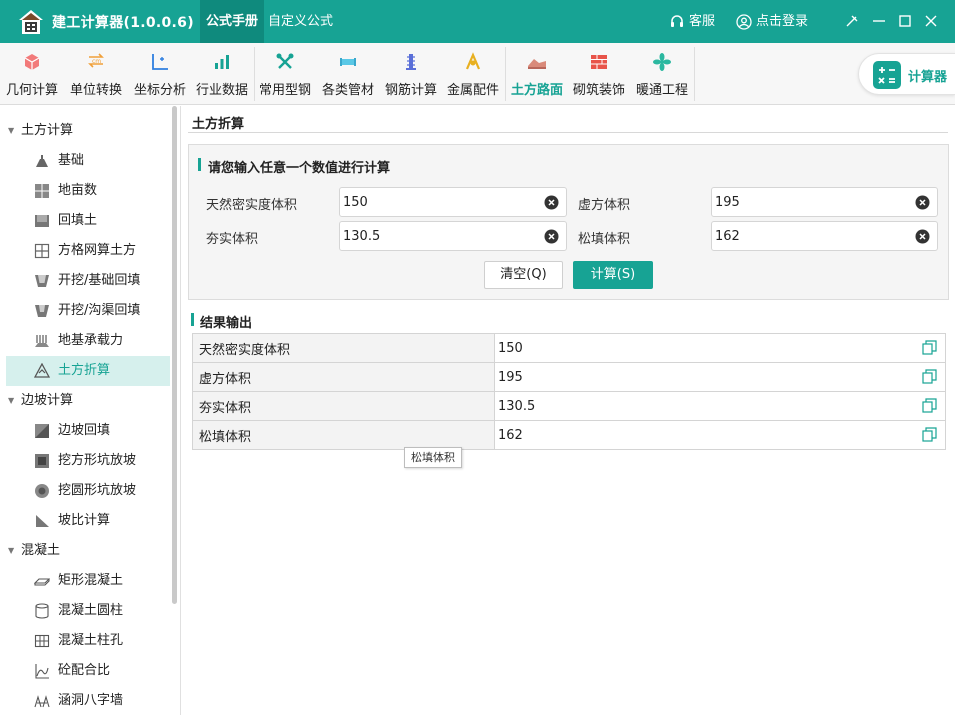 The height and width of the screenshot is (715, 955). Describe the element at coordinates (300, 21) in the screenshot. I see `tab-custom-formula: 自定义公式` at that location.